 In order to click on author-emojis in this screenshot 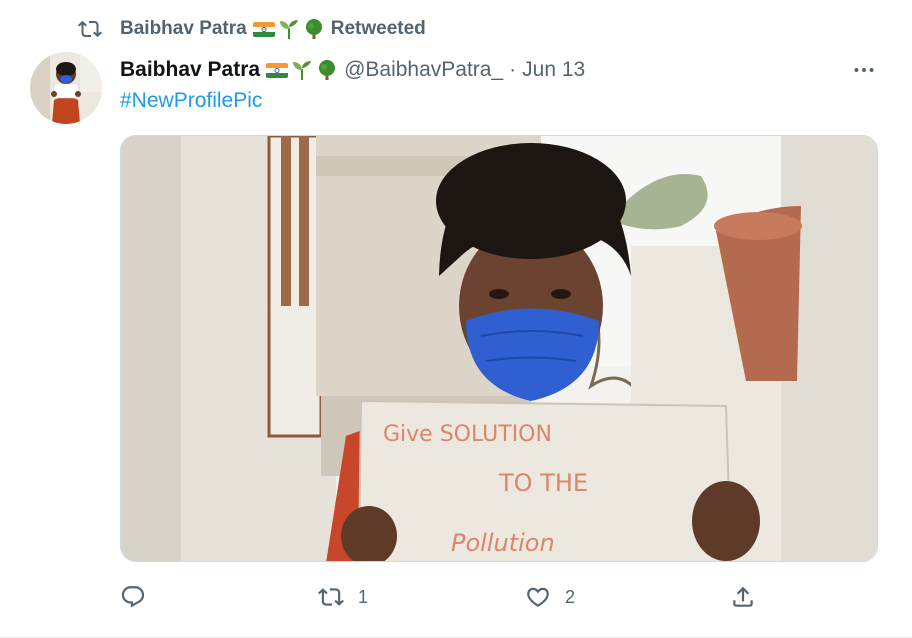, I will do `click(302, 70)`.